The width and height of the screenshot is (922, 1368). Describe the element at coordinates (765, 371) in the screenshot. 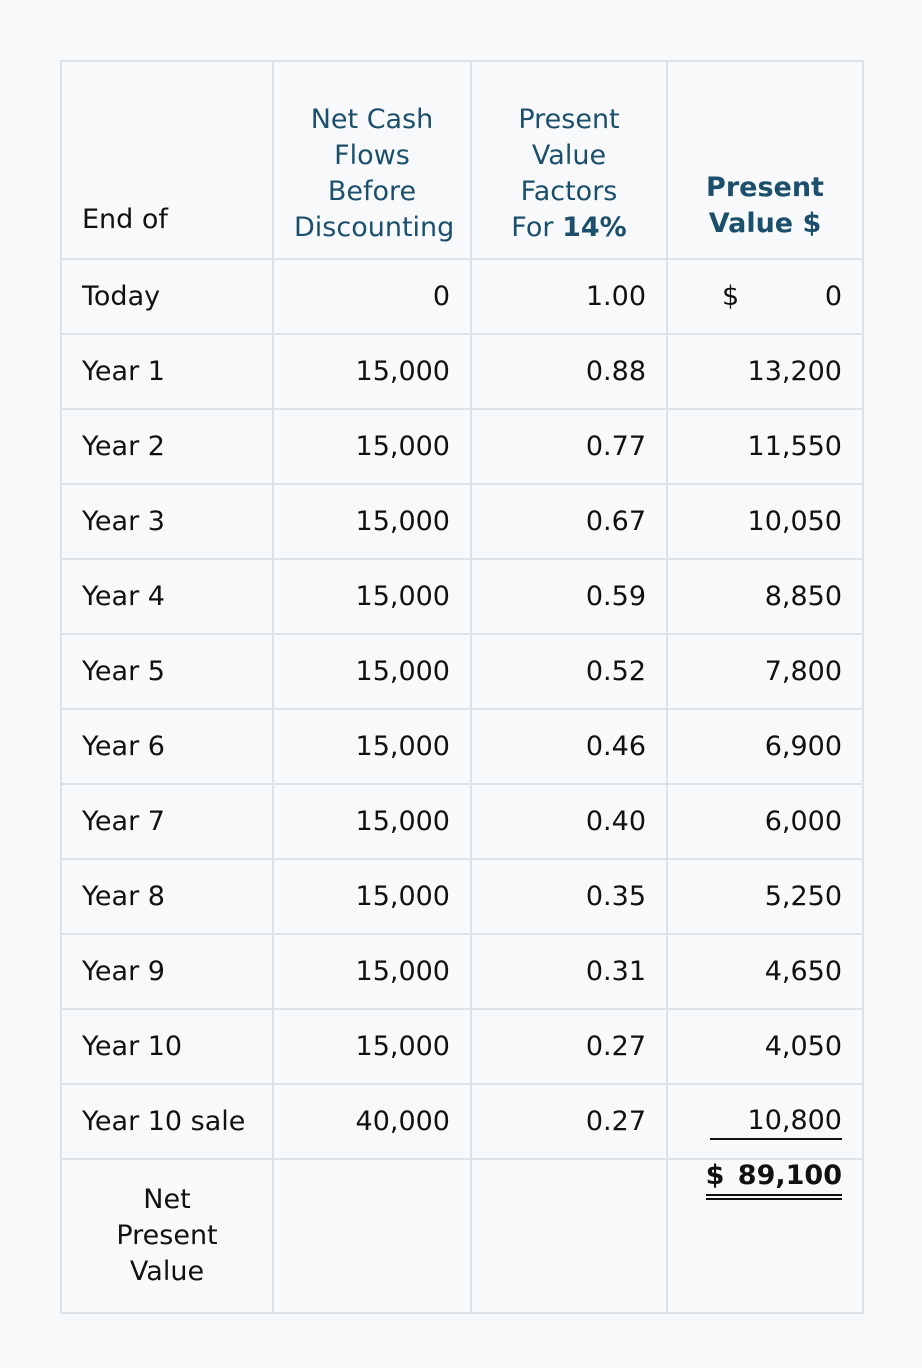

I see `row-present-value: 13,200` at that location.